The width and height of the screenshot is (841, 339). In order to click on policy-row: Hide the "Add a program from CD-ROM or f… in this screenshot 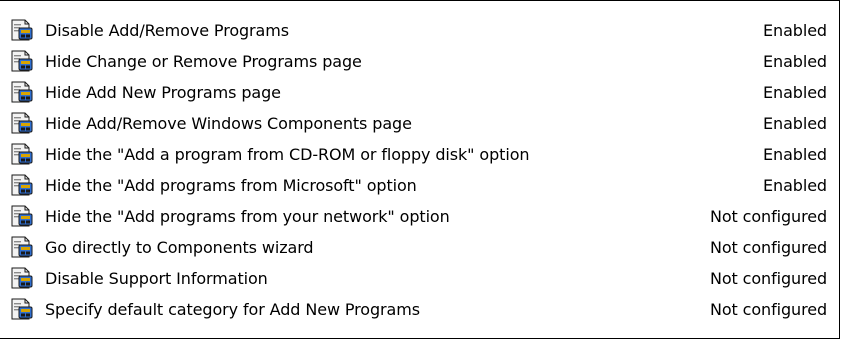, I will do `click(422, 154)`.